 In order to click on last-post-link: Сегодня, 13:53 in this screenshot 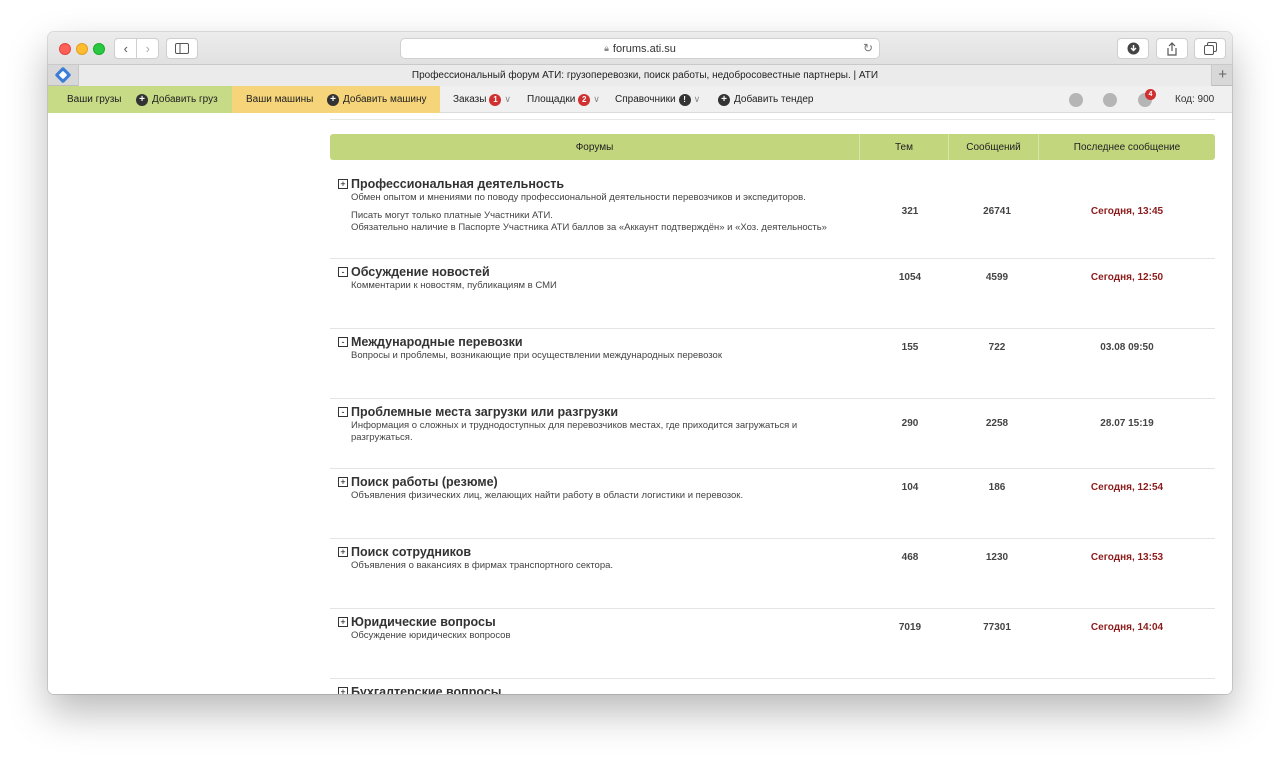, I will do `click(1127, 557)`.